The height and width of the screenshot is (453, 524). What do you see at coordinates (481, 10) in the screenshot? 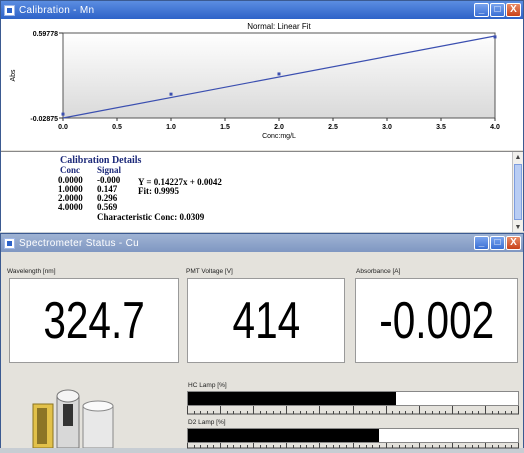
I see `calibration-minimize-button: _` at bounding box center [481, 10].